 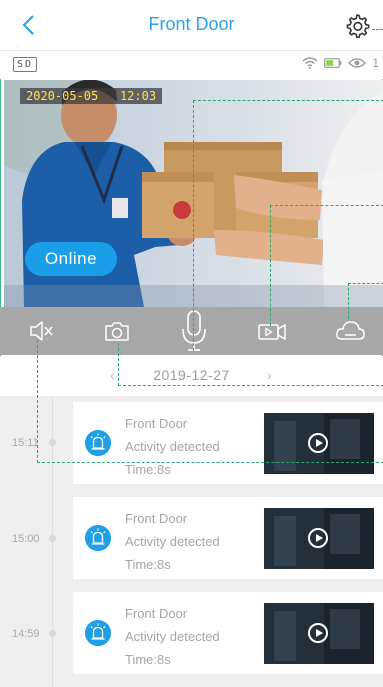 I want to click on timestamp-date: 2020-05-05, so click(x=62, y=96).